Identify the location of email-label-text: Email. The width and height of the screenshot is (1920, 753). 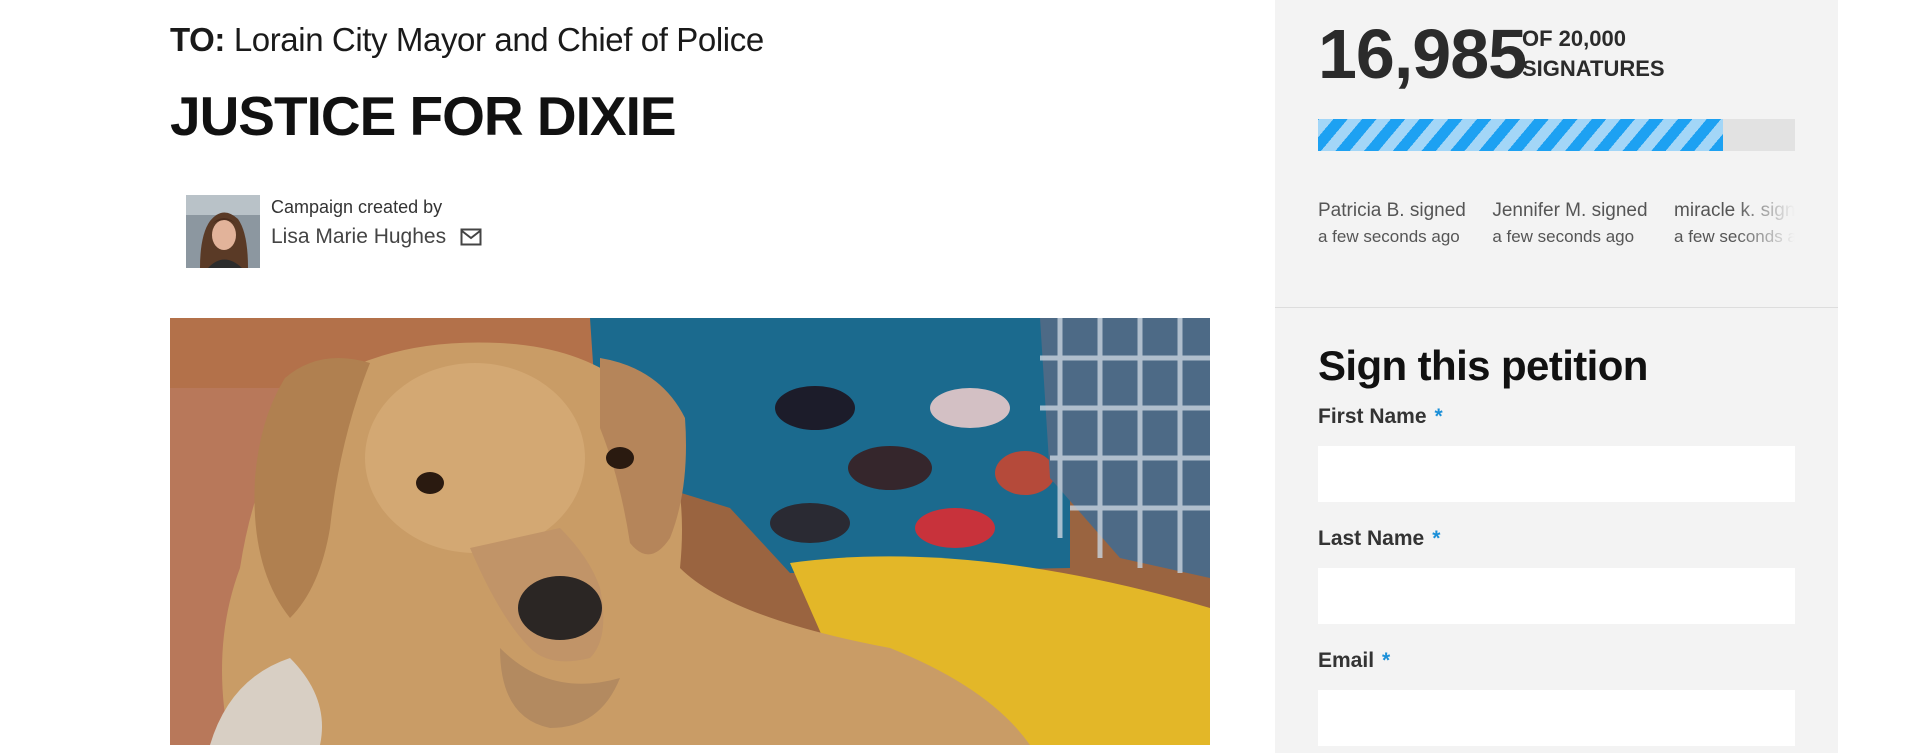
(1346, 660).